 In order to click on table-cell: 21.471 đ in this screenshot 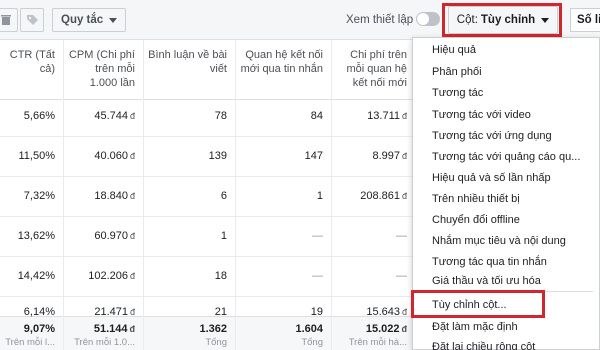, I will do `click(114, 312)`.